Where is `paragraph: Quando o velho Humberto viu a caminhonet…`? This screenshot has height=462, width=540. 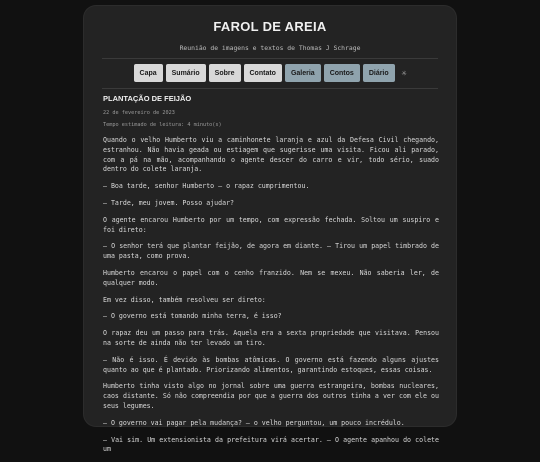
paragraph: Quando o velho Humberto viu a caminhonet… is located at coordinates (271, 155).